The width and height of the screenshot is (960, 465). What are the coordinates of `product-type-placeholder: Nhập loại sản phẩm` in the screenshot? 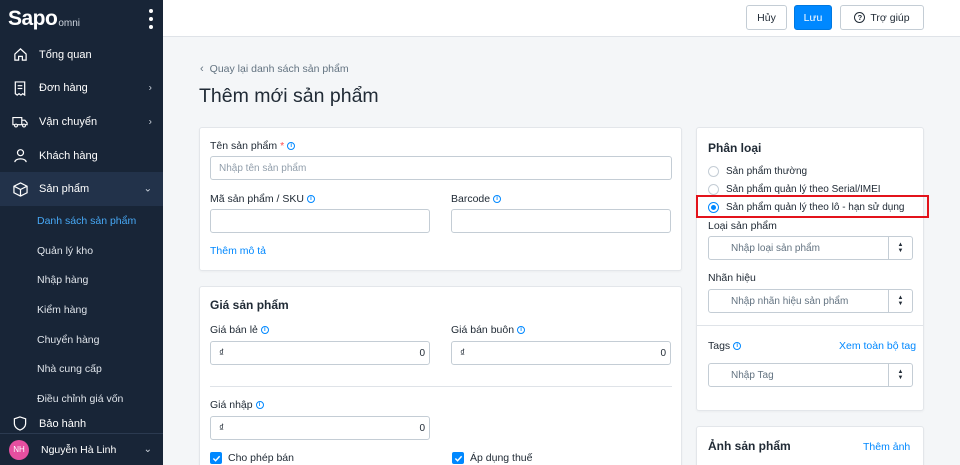 It's located at (775, 248).